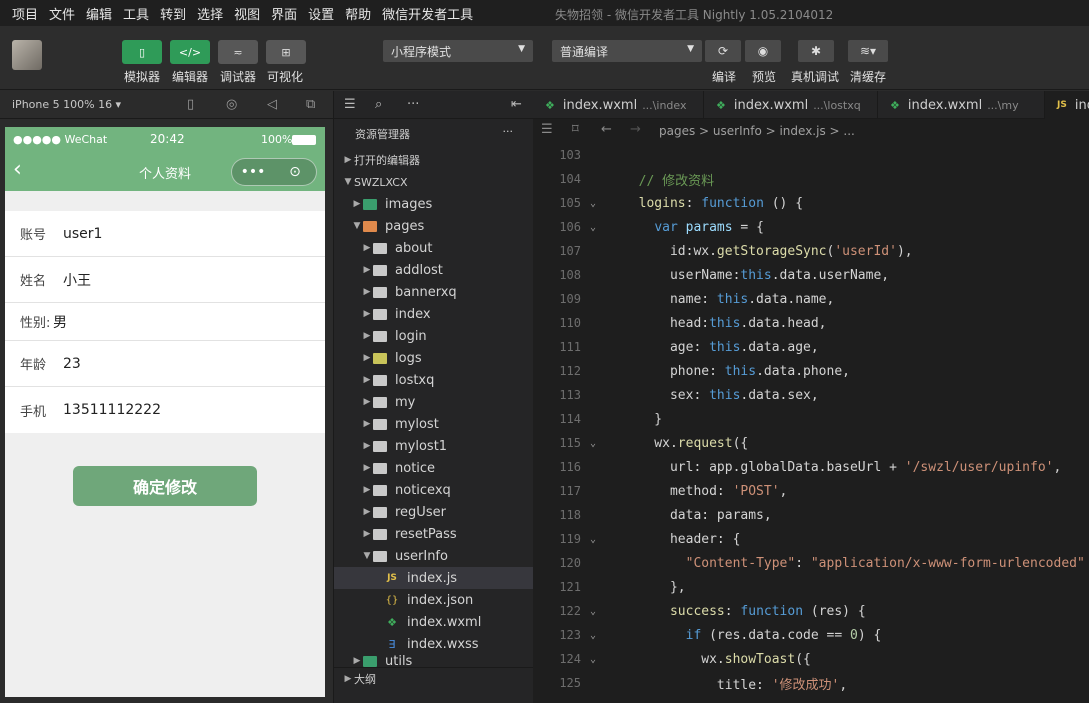 This screenshot has height=703, width=1089. I want to click on tab-index-wxml-index: ❖ index.wxml ...\index, so click(618, 105).